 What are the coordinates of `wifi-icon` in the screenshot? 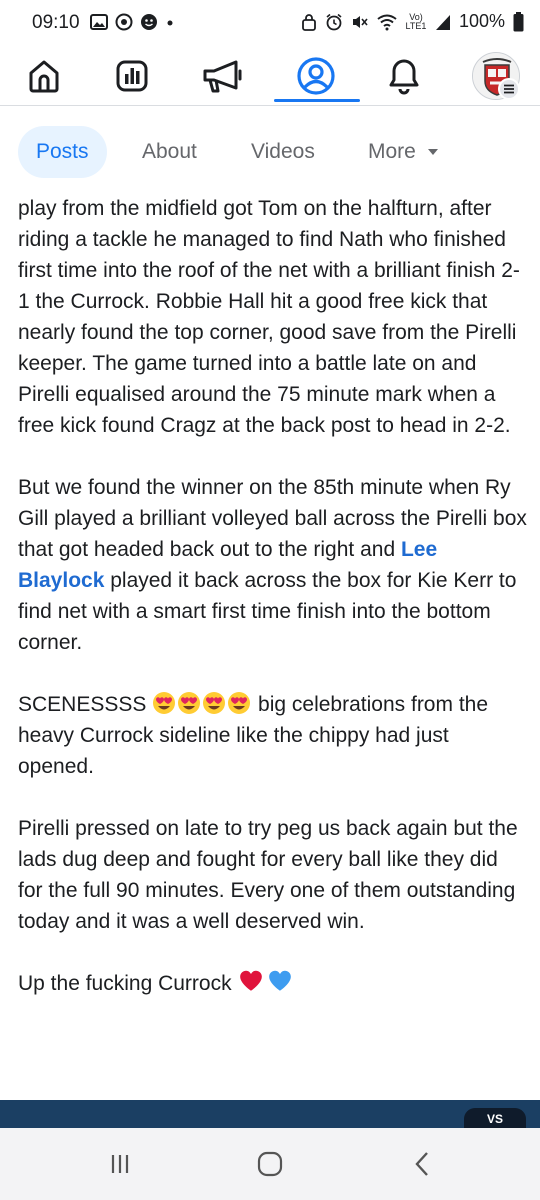 It's located at (387, 22).